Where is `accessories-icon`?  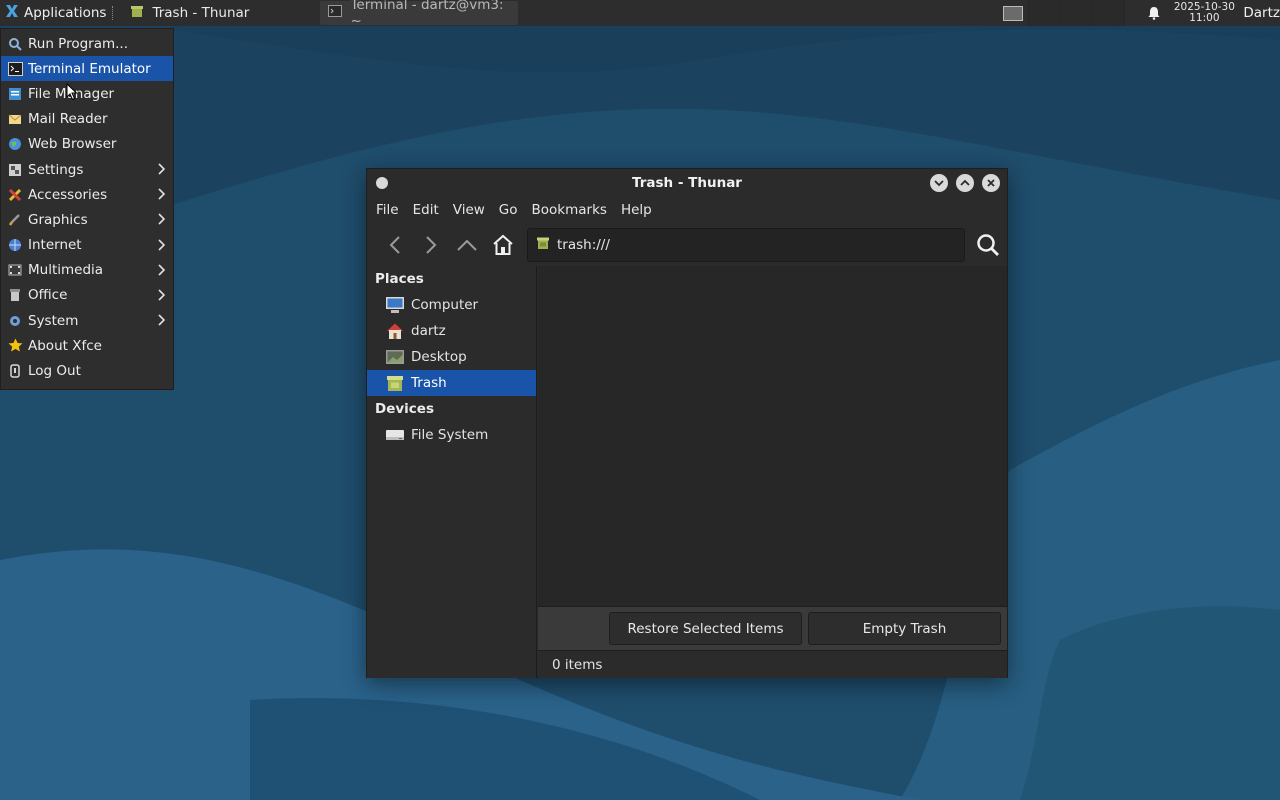
accessories-icon is located at coordinates (15, 195).